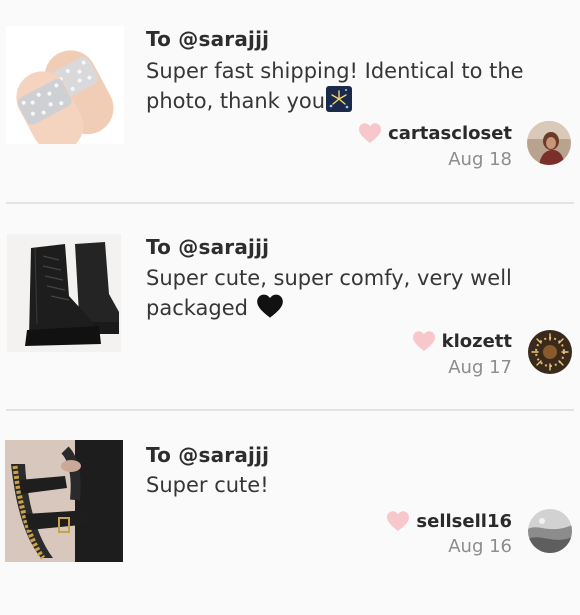 This screenshot has height=615, width=580. What do you see at coordinates (480, 159) in the screenshot?
I see `review-date: Aug 18` at bounding box center [480, 159].